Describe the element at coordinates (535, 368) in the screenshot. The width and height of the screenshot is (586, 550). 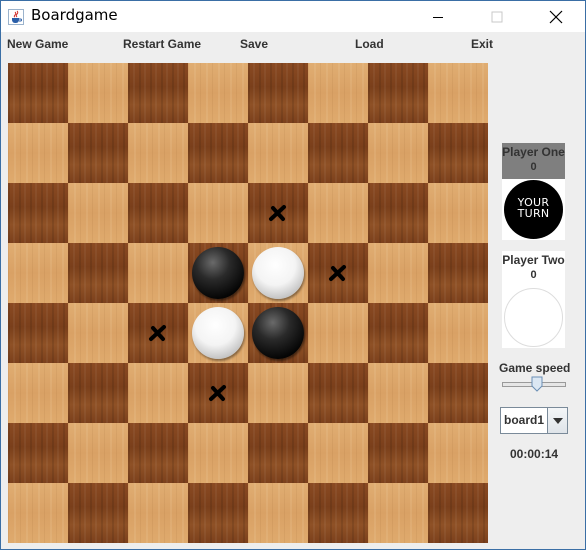
I see `game-speed-label: Game speed` at that location.